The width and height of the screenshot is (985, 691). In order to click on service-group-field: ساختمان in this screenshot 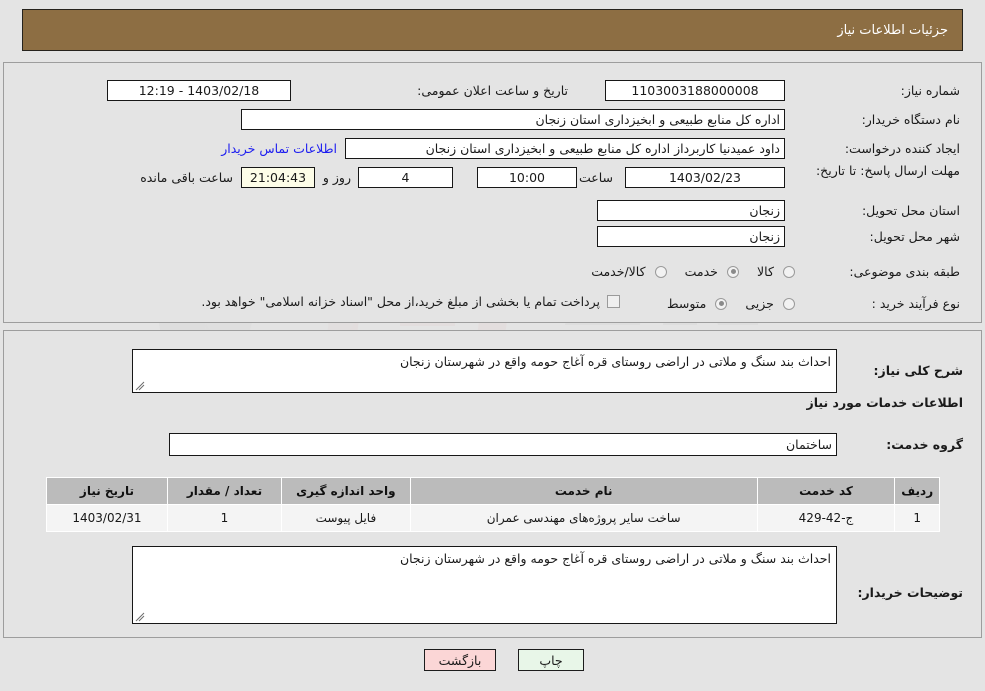, I will do `click(503, 444)`.